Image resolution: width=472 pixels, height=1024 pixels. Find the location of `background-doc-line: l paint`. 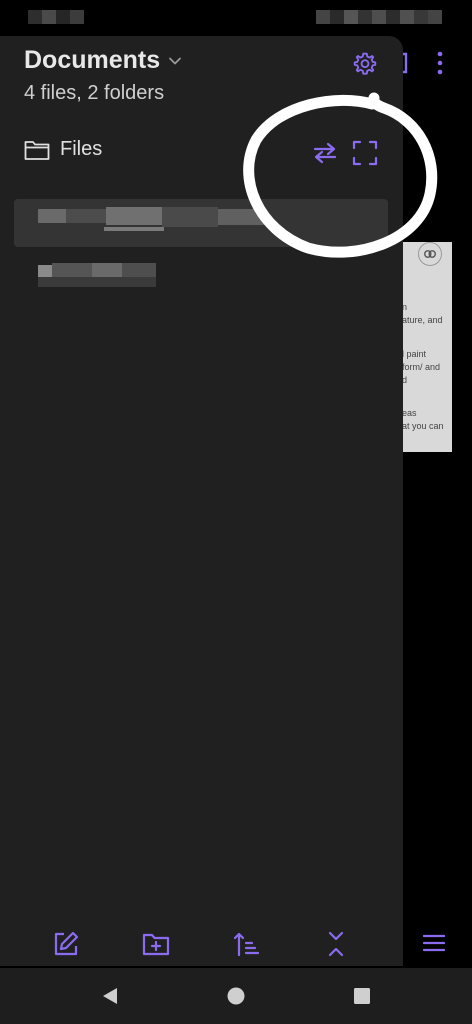

background-doc-line: l paint is located at coordinates (414, 354).